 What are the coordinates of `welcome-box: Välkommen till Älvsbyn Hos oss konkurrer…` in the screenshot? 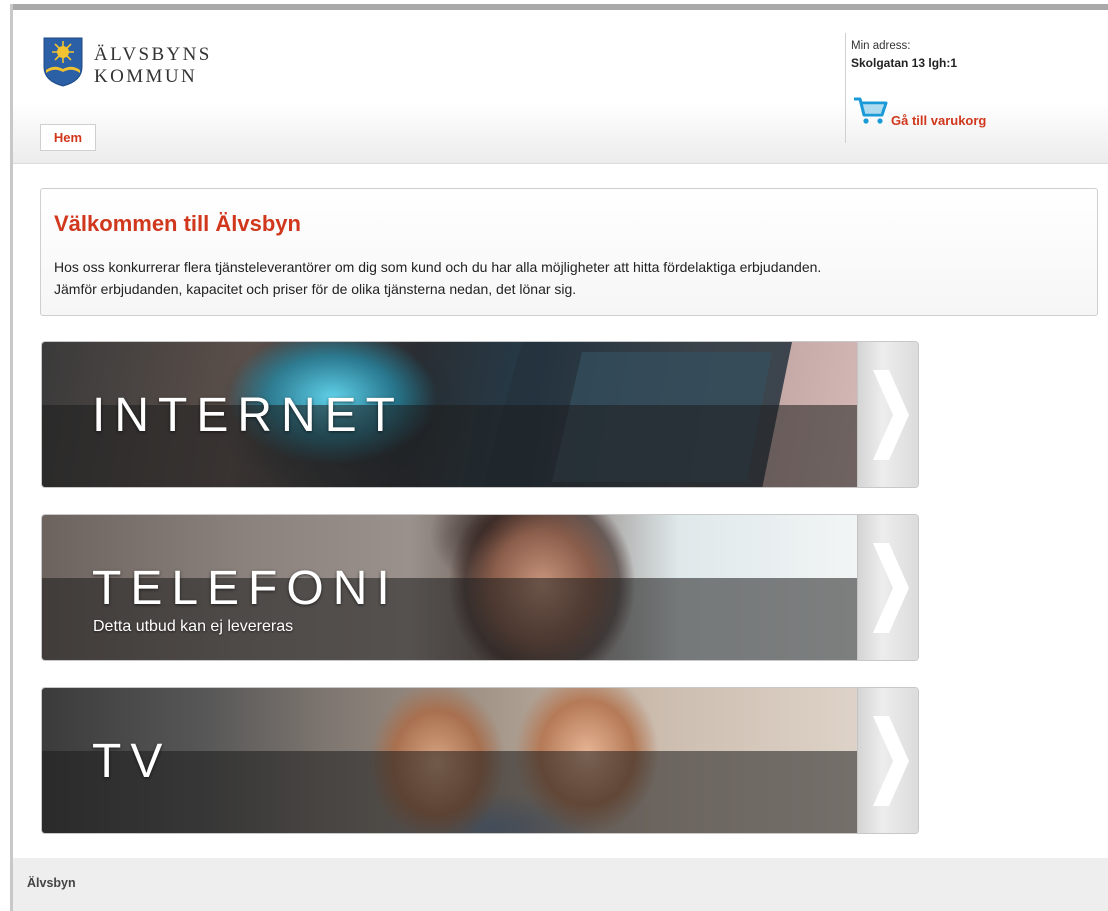 It's located at (569, 252).